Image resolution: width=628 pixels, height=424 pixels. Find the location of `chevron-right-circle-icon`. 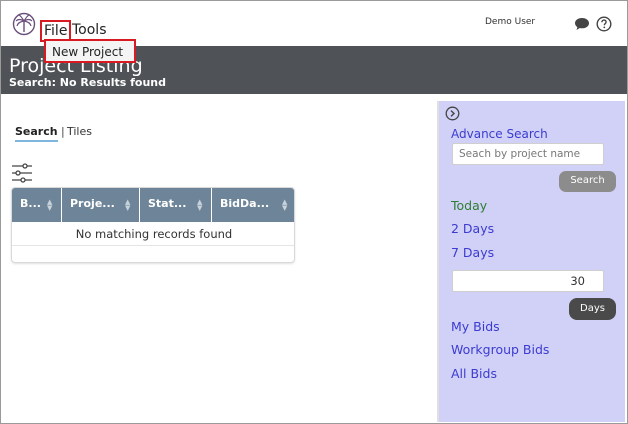

chevron-right-circle-icon is located at coordinates (452, 113).